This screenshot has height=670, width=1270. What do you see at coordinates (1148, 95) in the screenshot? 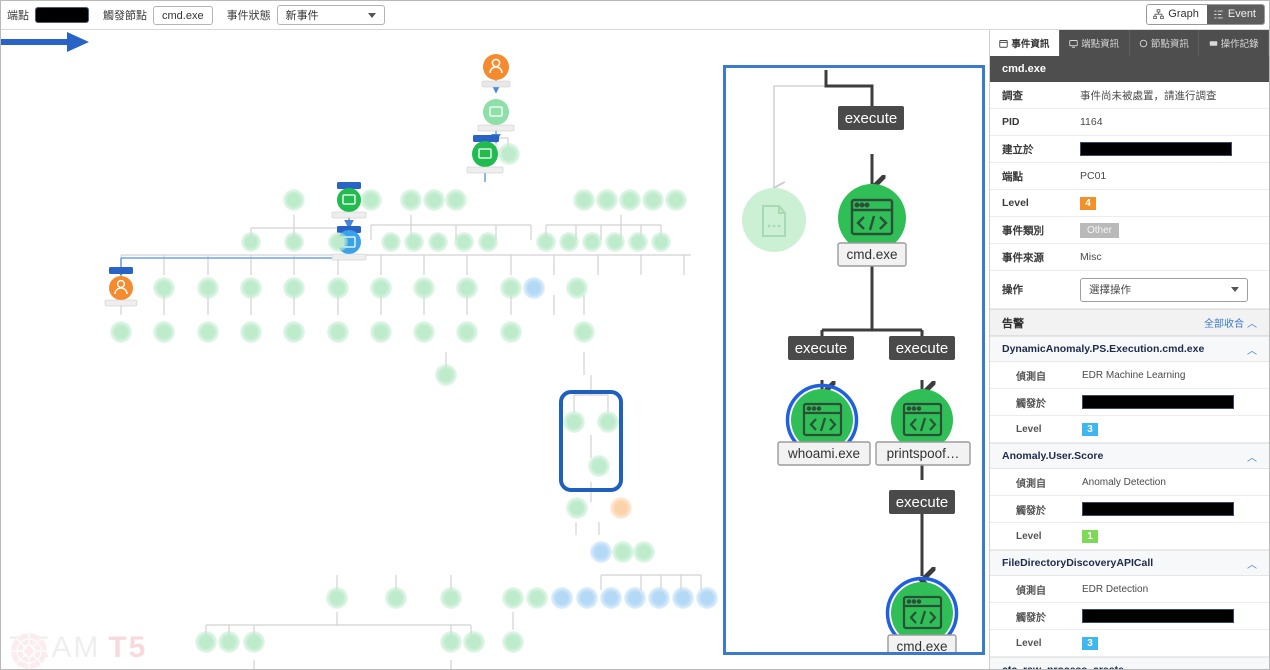
I see `field-value: 事件尚未被處置，請進行調查` at bounding box center [1148, 95].